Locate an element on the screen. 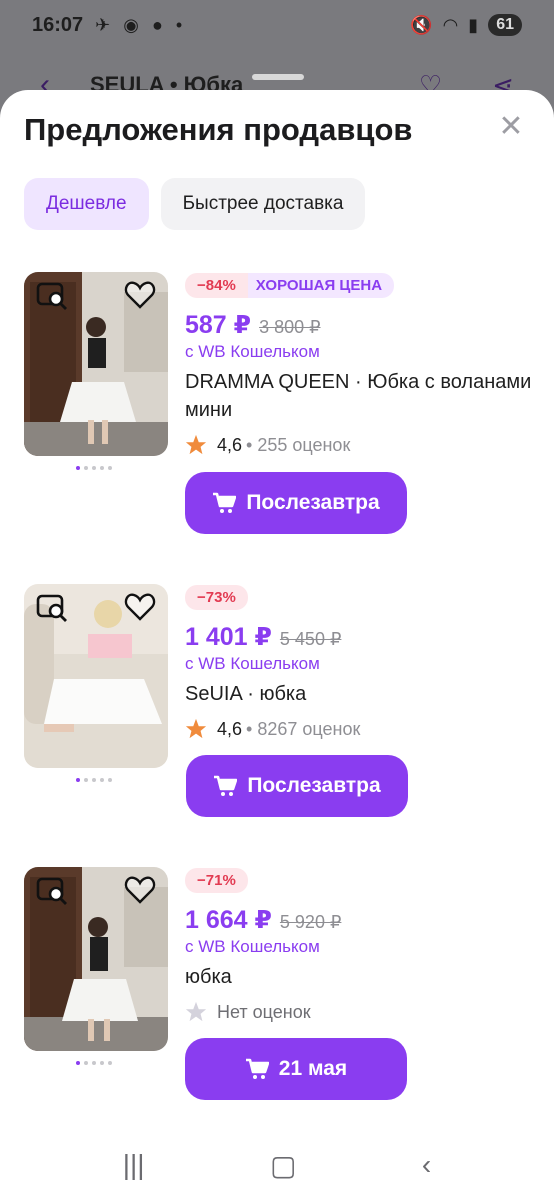 Image resolution: width=554 pixels, height=1200 pixels. price: 1 401 ₽ is located at coordinates (228, 637).